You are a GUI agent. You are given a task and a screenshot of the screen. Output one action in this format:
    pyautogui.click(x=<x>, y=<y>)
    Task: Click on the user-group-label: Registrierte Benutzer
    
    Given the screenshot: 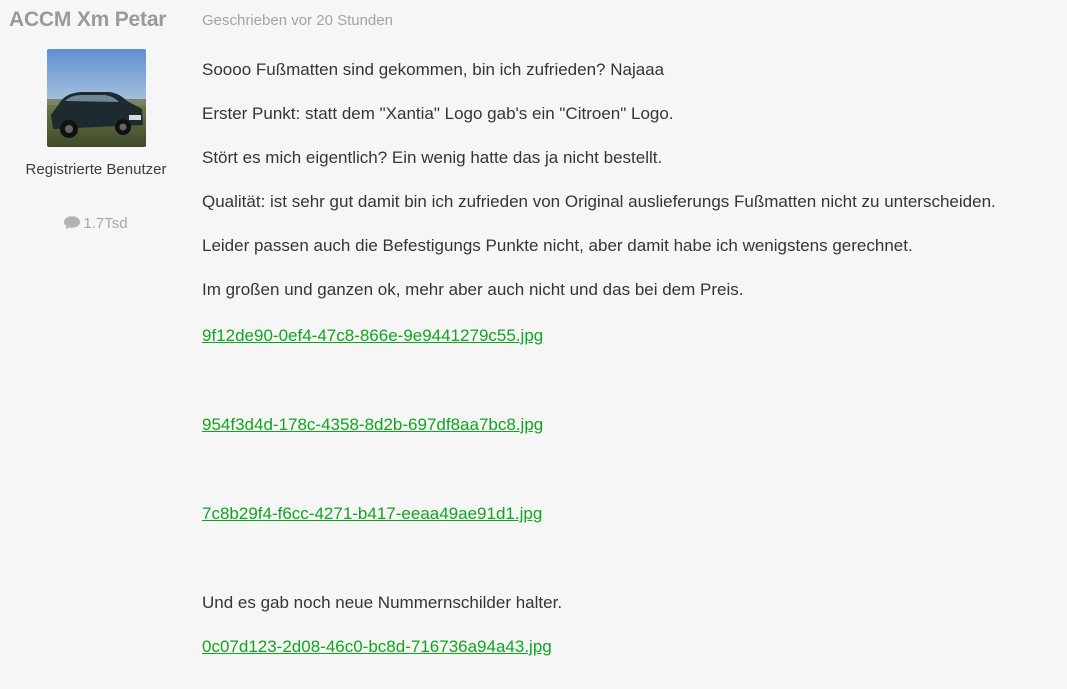 What is the action you would take?
    pyautogui.click(x=96, y=169)
    